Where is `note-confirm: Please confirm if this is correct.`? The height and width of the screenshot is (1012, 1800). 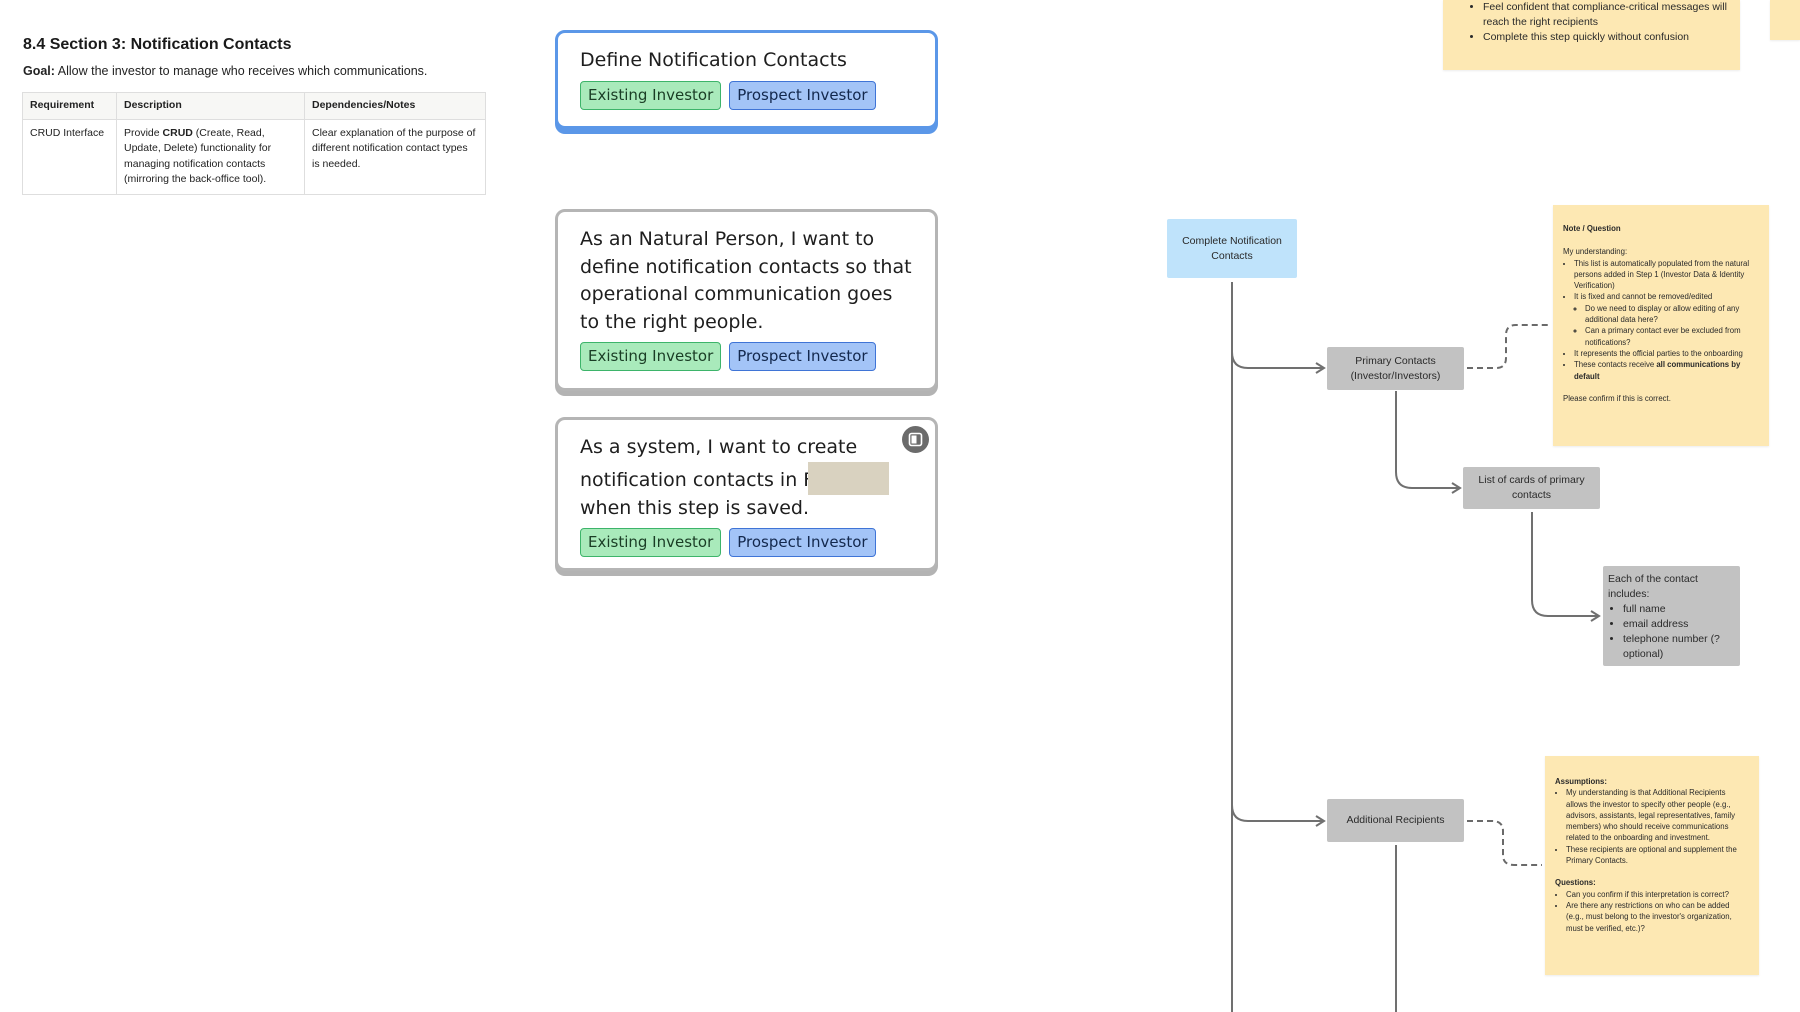
note-confirm: Please confirm if this is correct. is located at coordinates (1617, 398).